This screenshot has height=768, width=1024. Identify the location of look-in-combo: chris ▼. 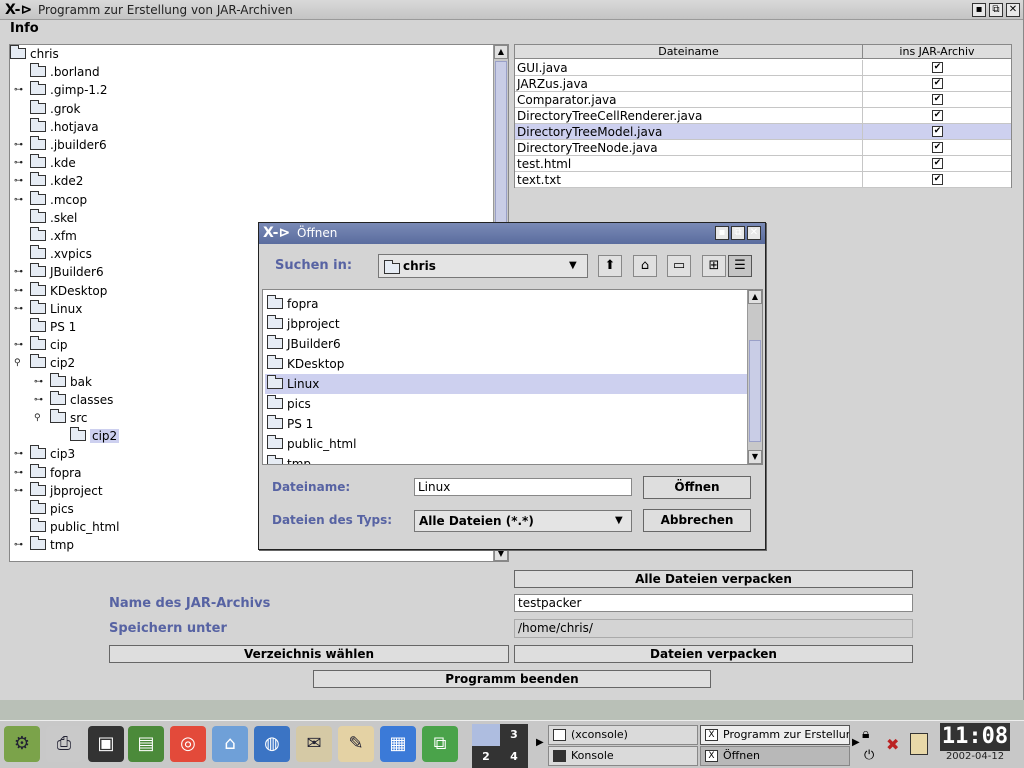
(483, 266).